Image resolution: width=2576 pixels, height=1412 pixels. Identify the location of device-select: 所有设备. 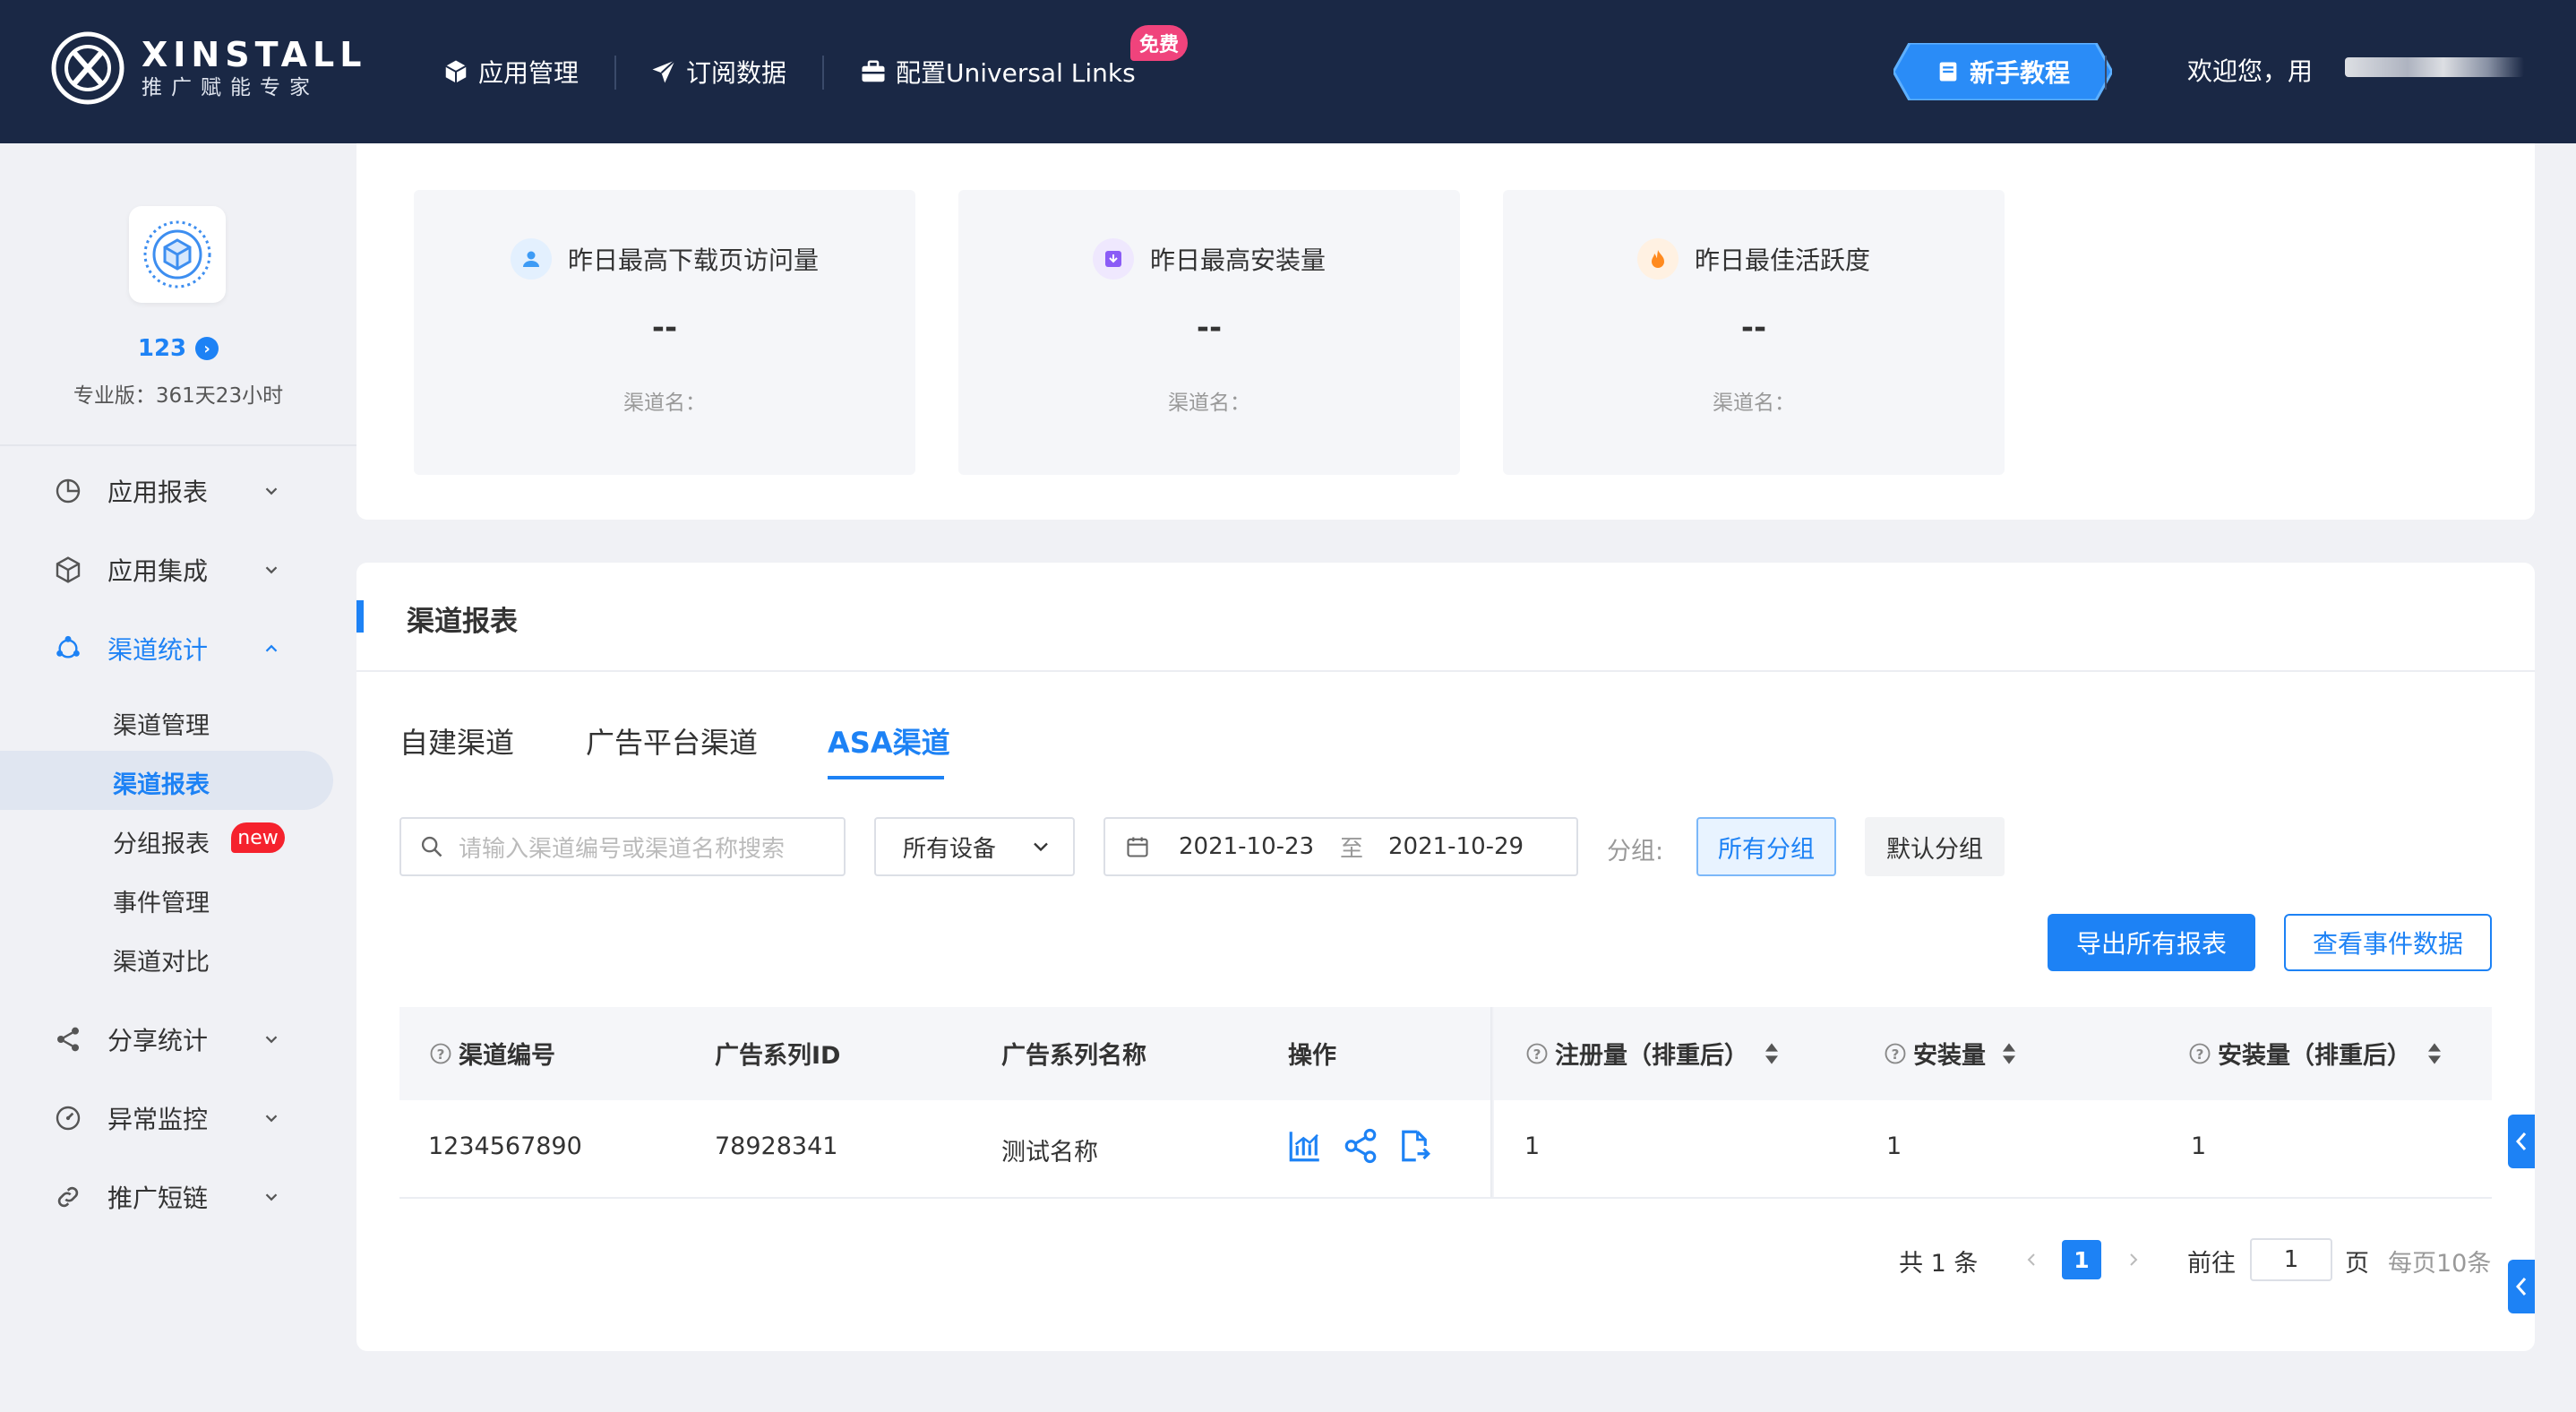
(974, 846).